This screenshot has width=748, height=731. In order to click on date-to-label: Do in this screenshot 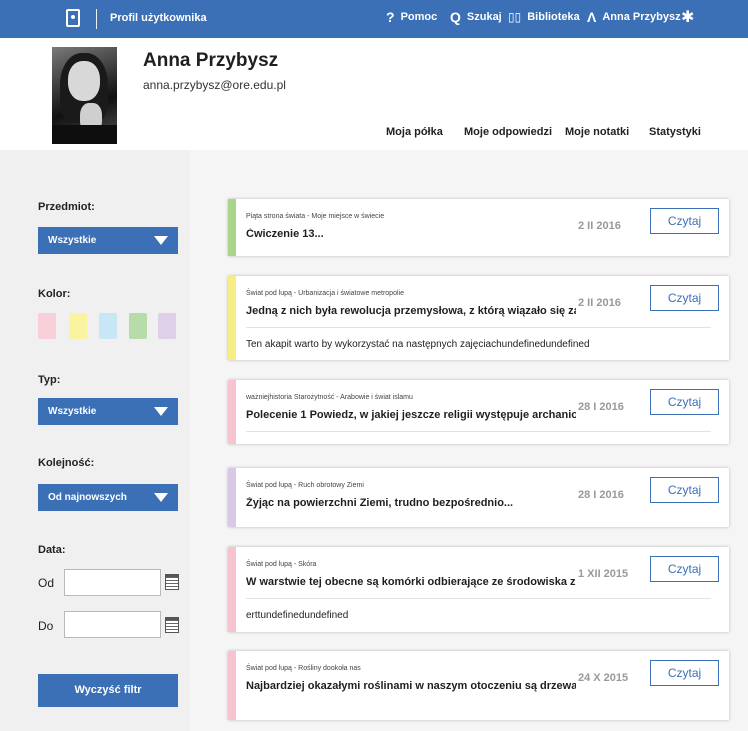, I will do `click(46, 626)`.